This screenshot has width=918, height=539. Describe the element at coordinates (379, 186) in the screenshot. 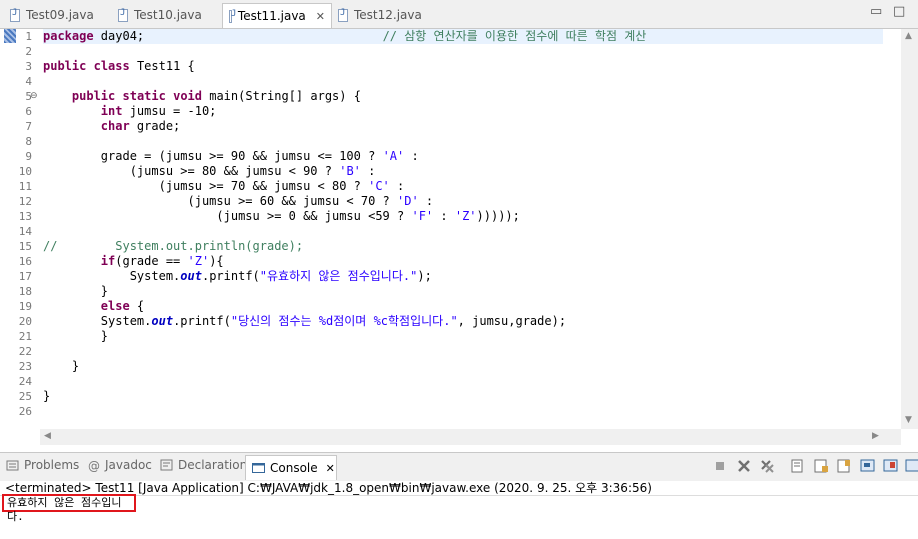

I see `code-token: 'C'` at that location.